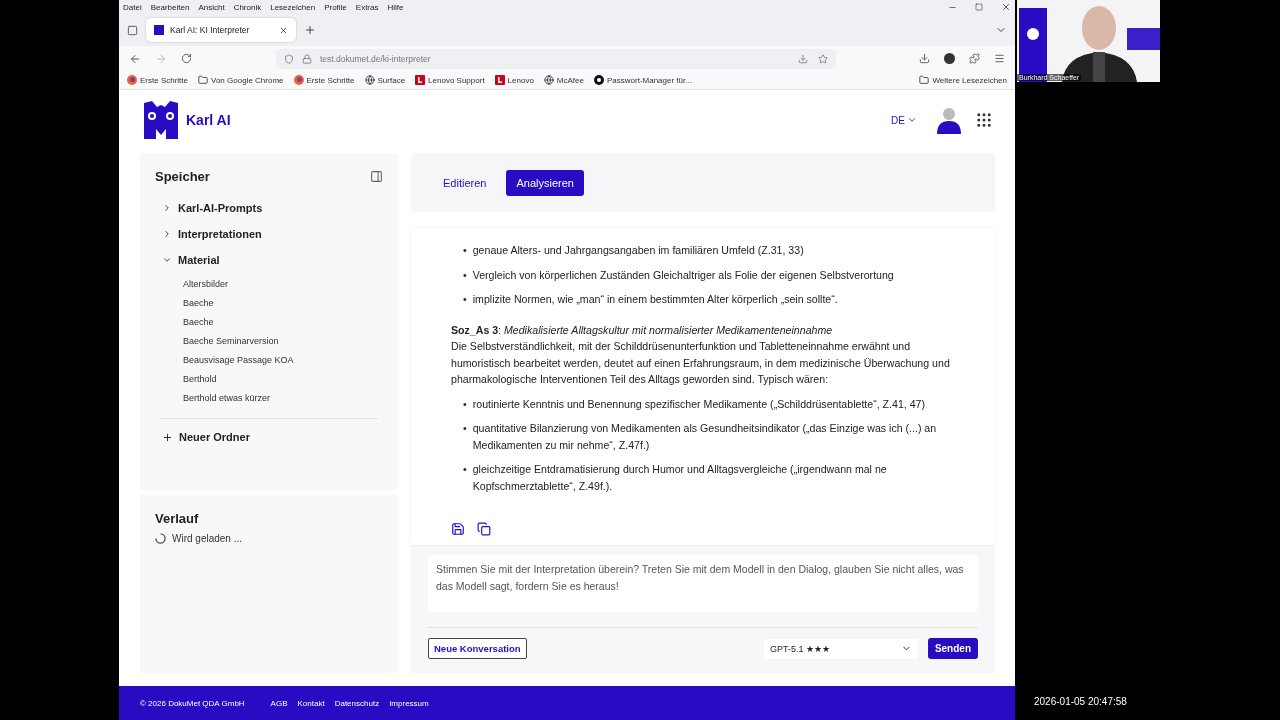 The height and width of the screenshot is (720, 1280). What do you see at coordinates (409, 703) in the screenshot?
I see `footer-link: Impressum` at bounding box center [409, 703].